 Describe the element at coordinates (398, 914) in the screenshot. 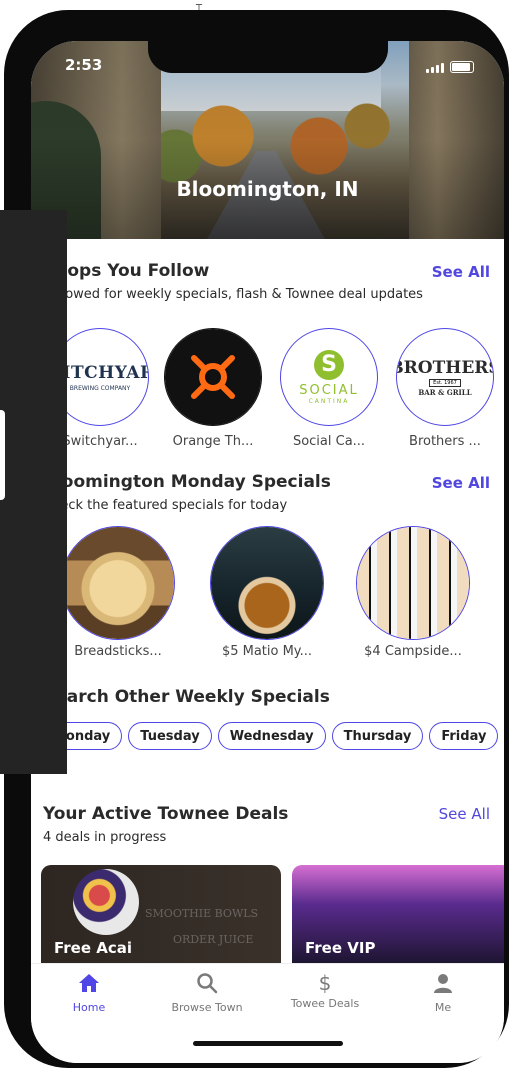

I see `deal-card-vip: Free VIP` at that location.